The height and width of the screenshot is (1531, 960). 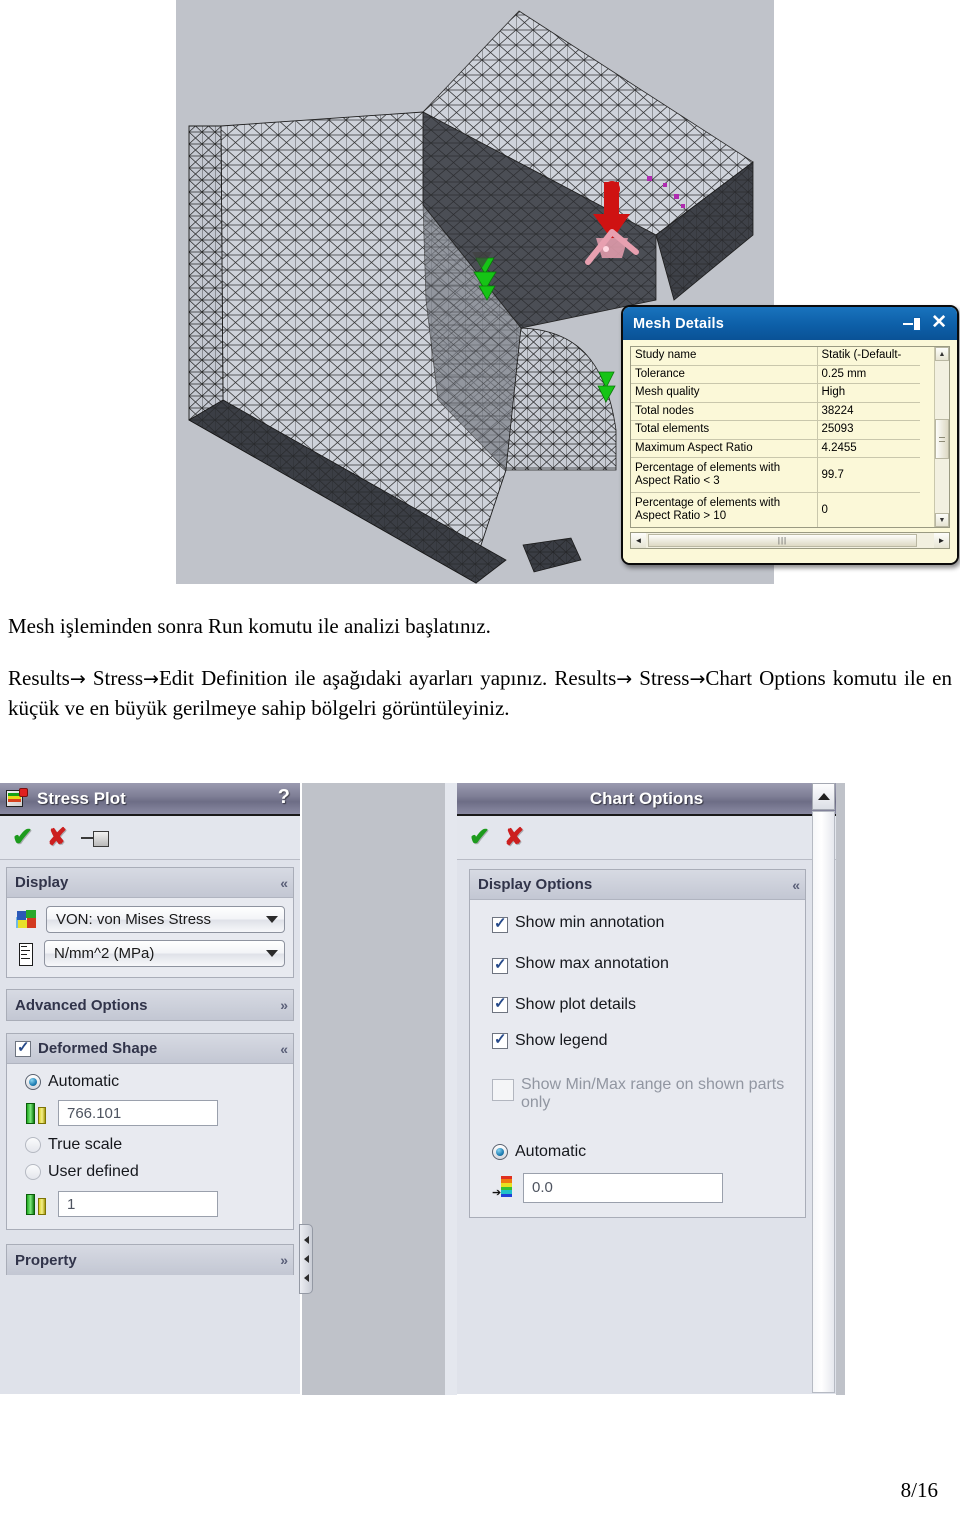 I want to click on scroll-up-icon: ▲, so click(x=942, y=354).